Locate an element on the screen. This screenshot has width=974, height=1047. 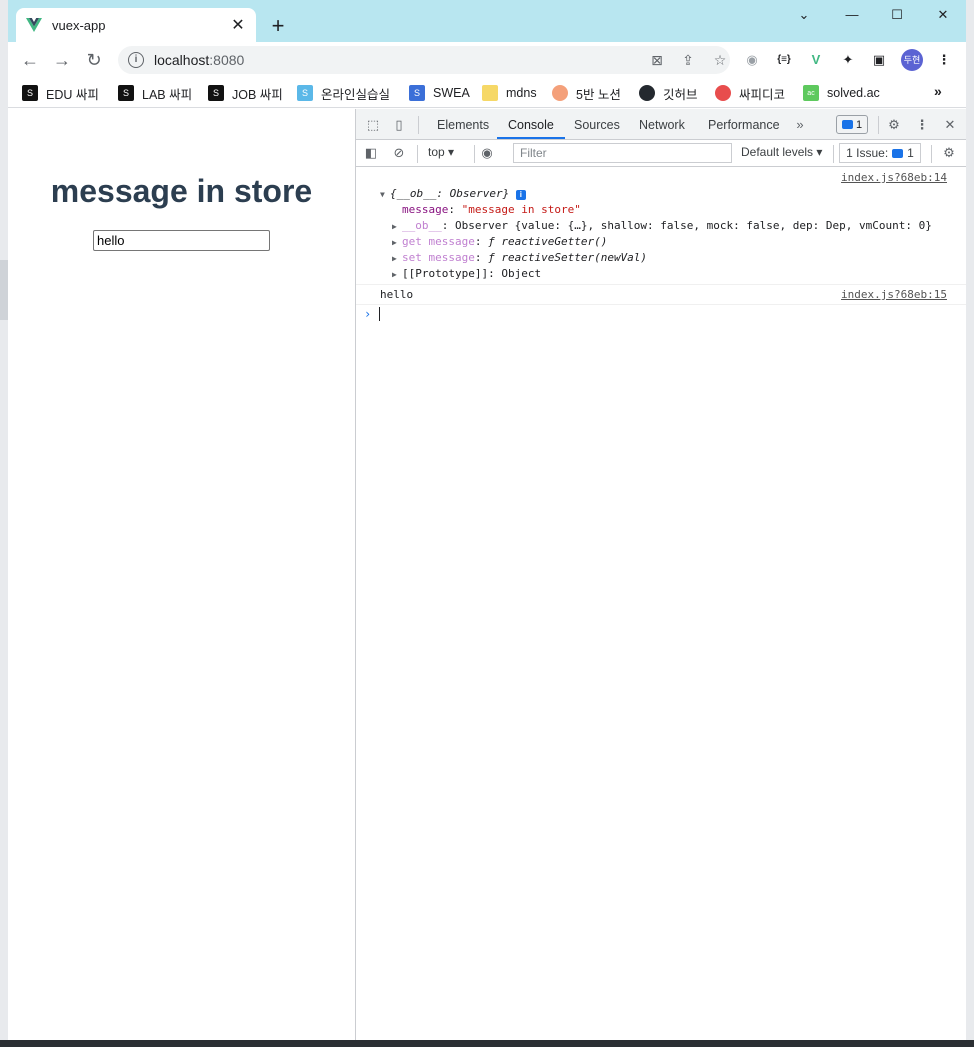
prop-message: message: "message in store" is located at coordinates (491, 209).